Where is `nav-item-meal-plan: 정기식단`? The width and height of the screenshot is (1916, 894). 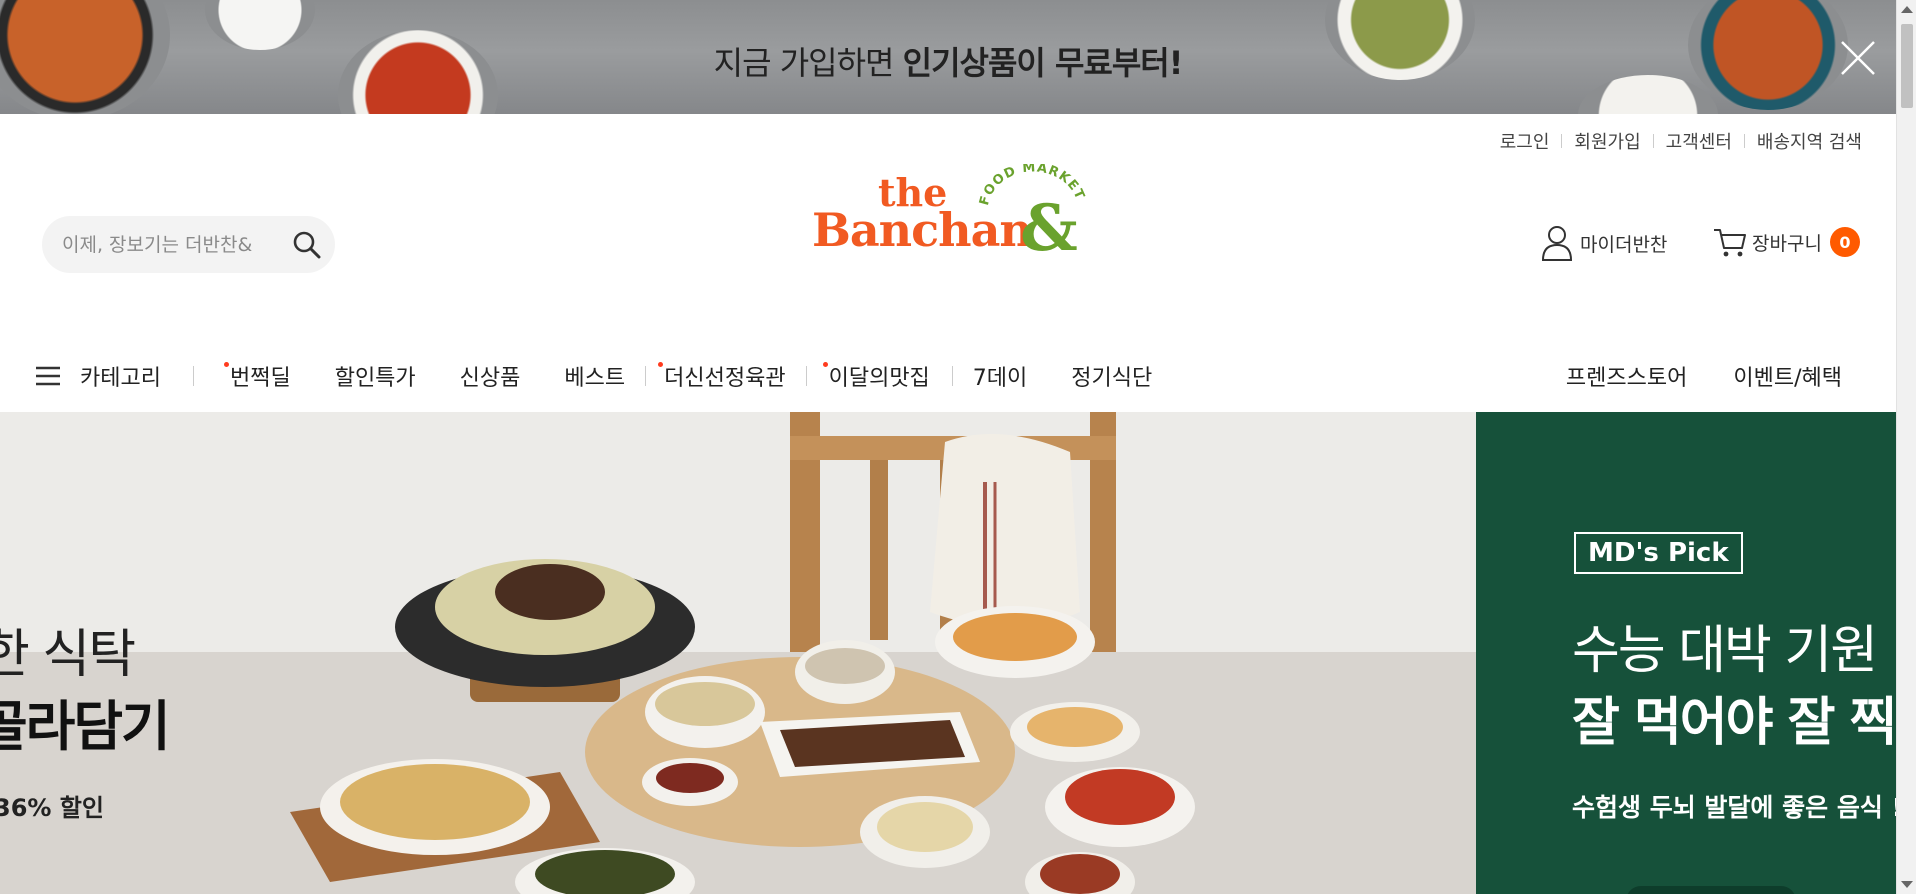
nav-item-meal-plan: 정기식단 is located at coordinates (1111, 376).